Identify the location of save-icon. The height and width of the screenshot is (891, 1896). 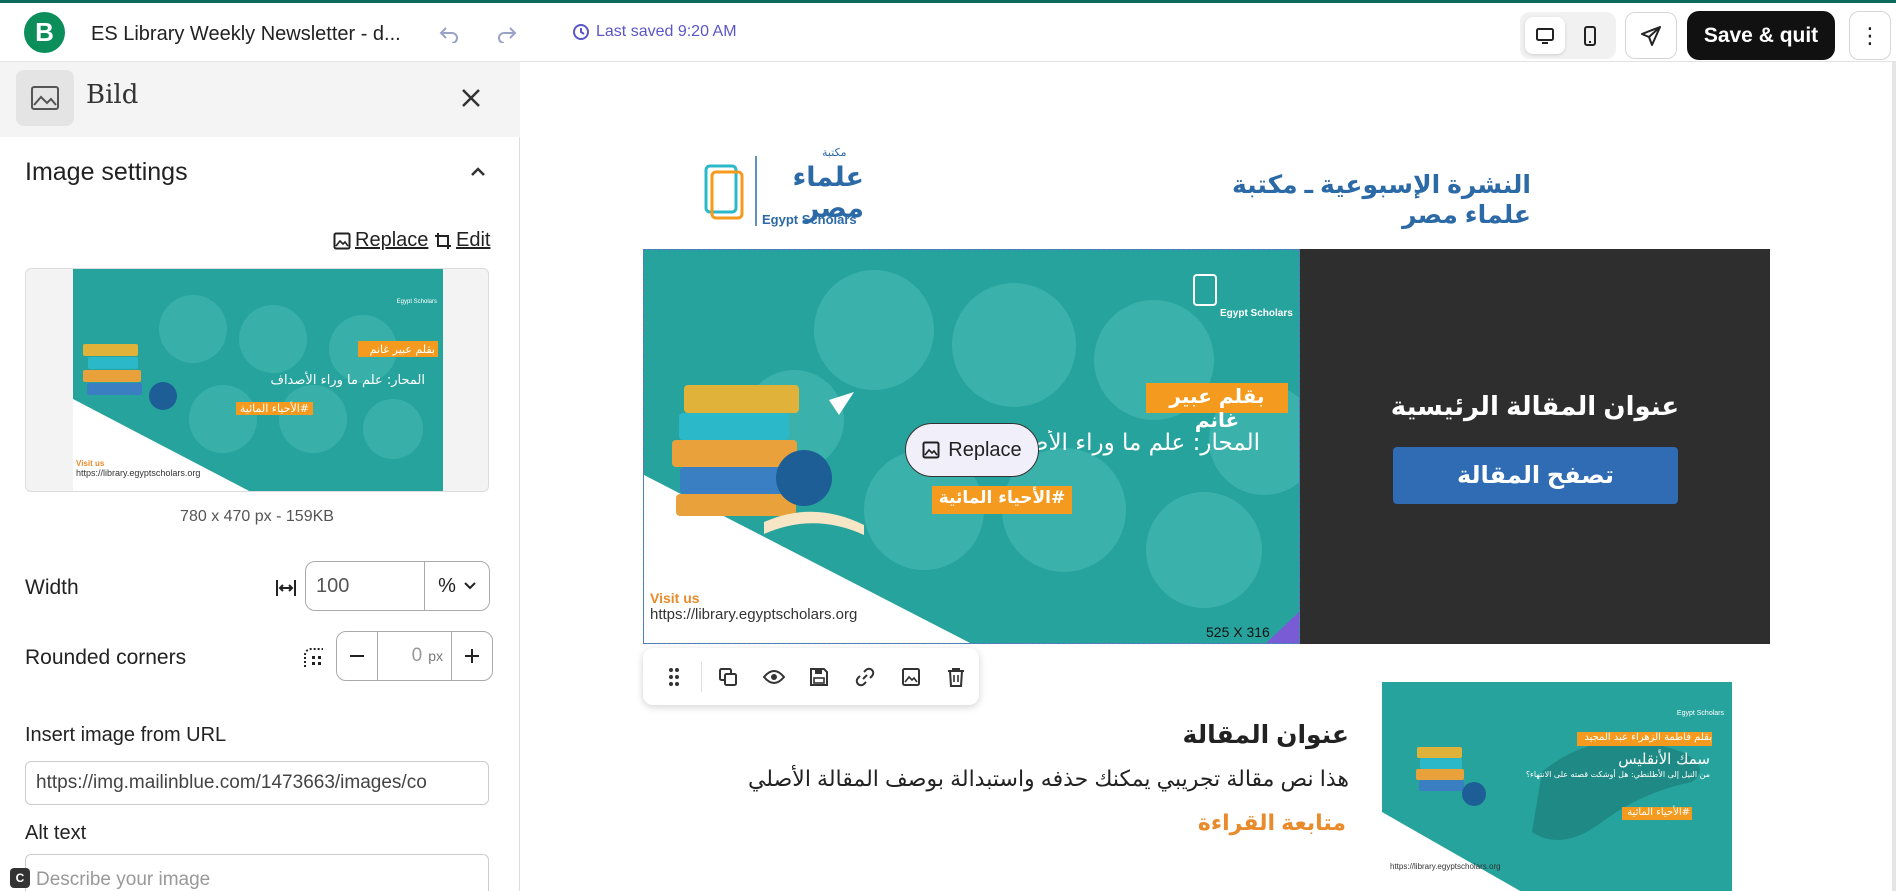
(819, 676).